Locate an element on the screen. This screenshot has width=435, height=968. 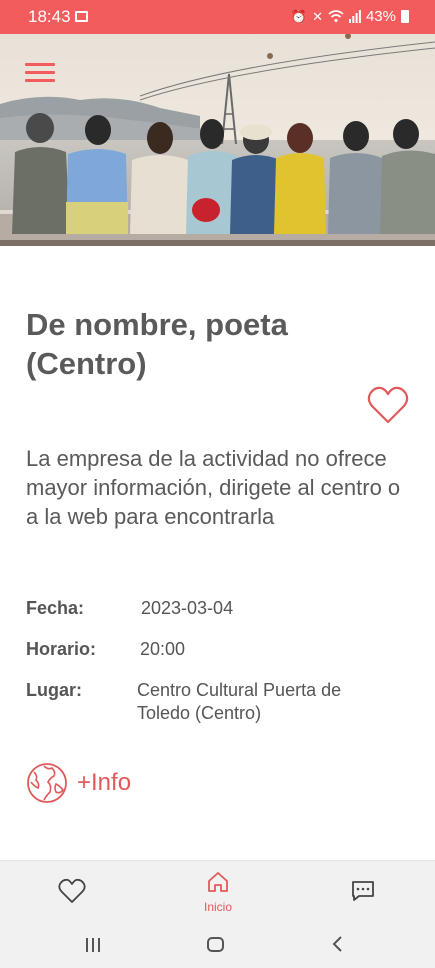
menu-button is located at coordinates (40, 73).